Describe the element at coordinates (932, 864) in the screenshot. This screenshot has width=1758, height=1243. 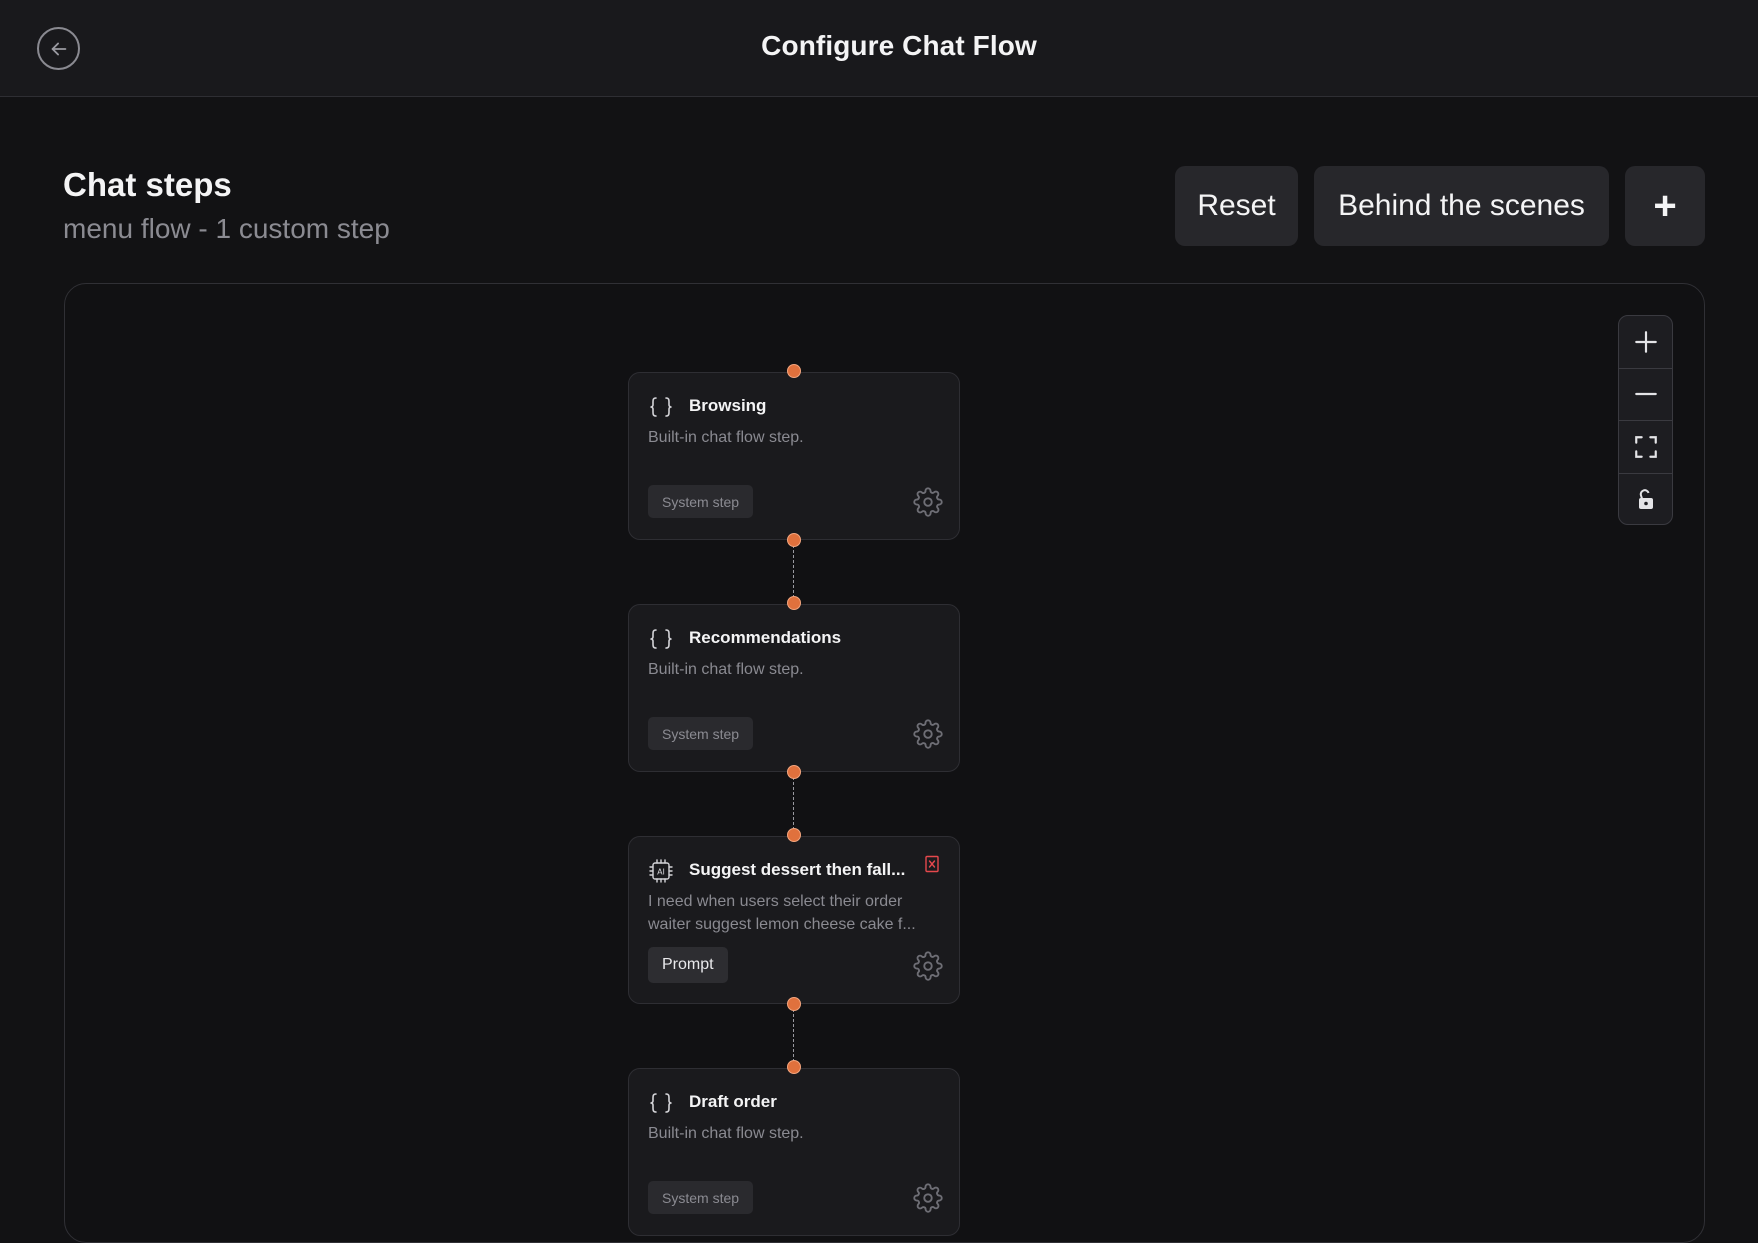
I see `delete-icon` at that location.